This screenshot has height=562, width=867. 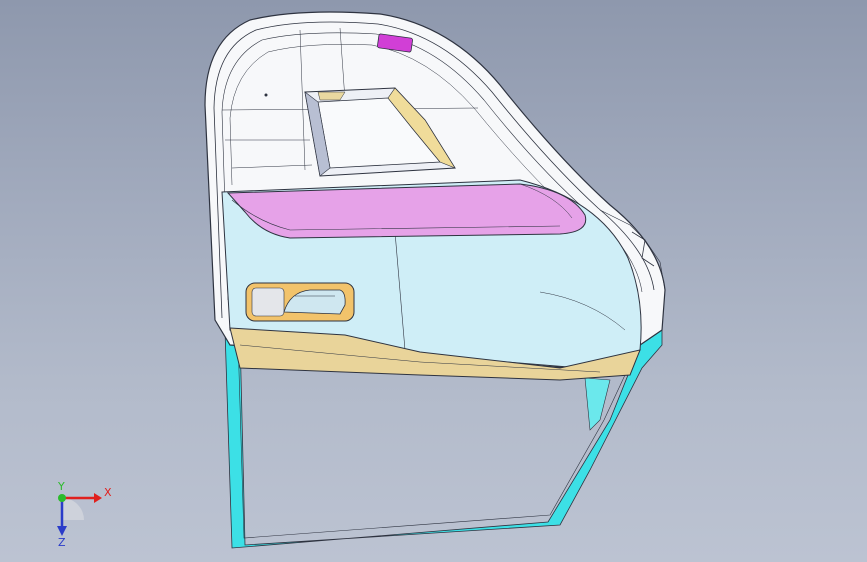 What do you see at coordinates (62, 498) in the screenshot?
I see `y-axis-dot` at bounding box center [62, 498].